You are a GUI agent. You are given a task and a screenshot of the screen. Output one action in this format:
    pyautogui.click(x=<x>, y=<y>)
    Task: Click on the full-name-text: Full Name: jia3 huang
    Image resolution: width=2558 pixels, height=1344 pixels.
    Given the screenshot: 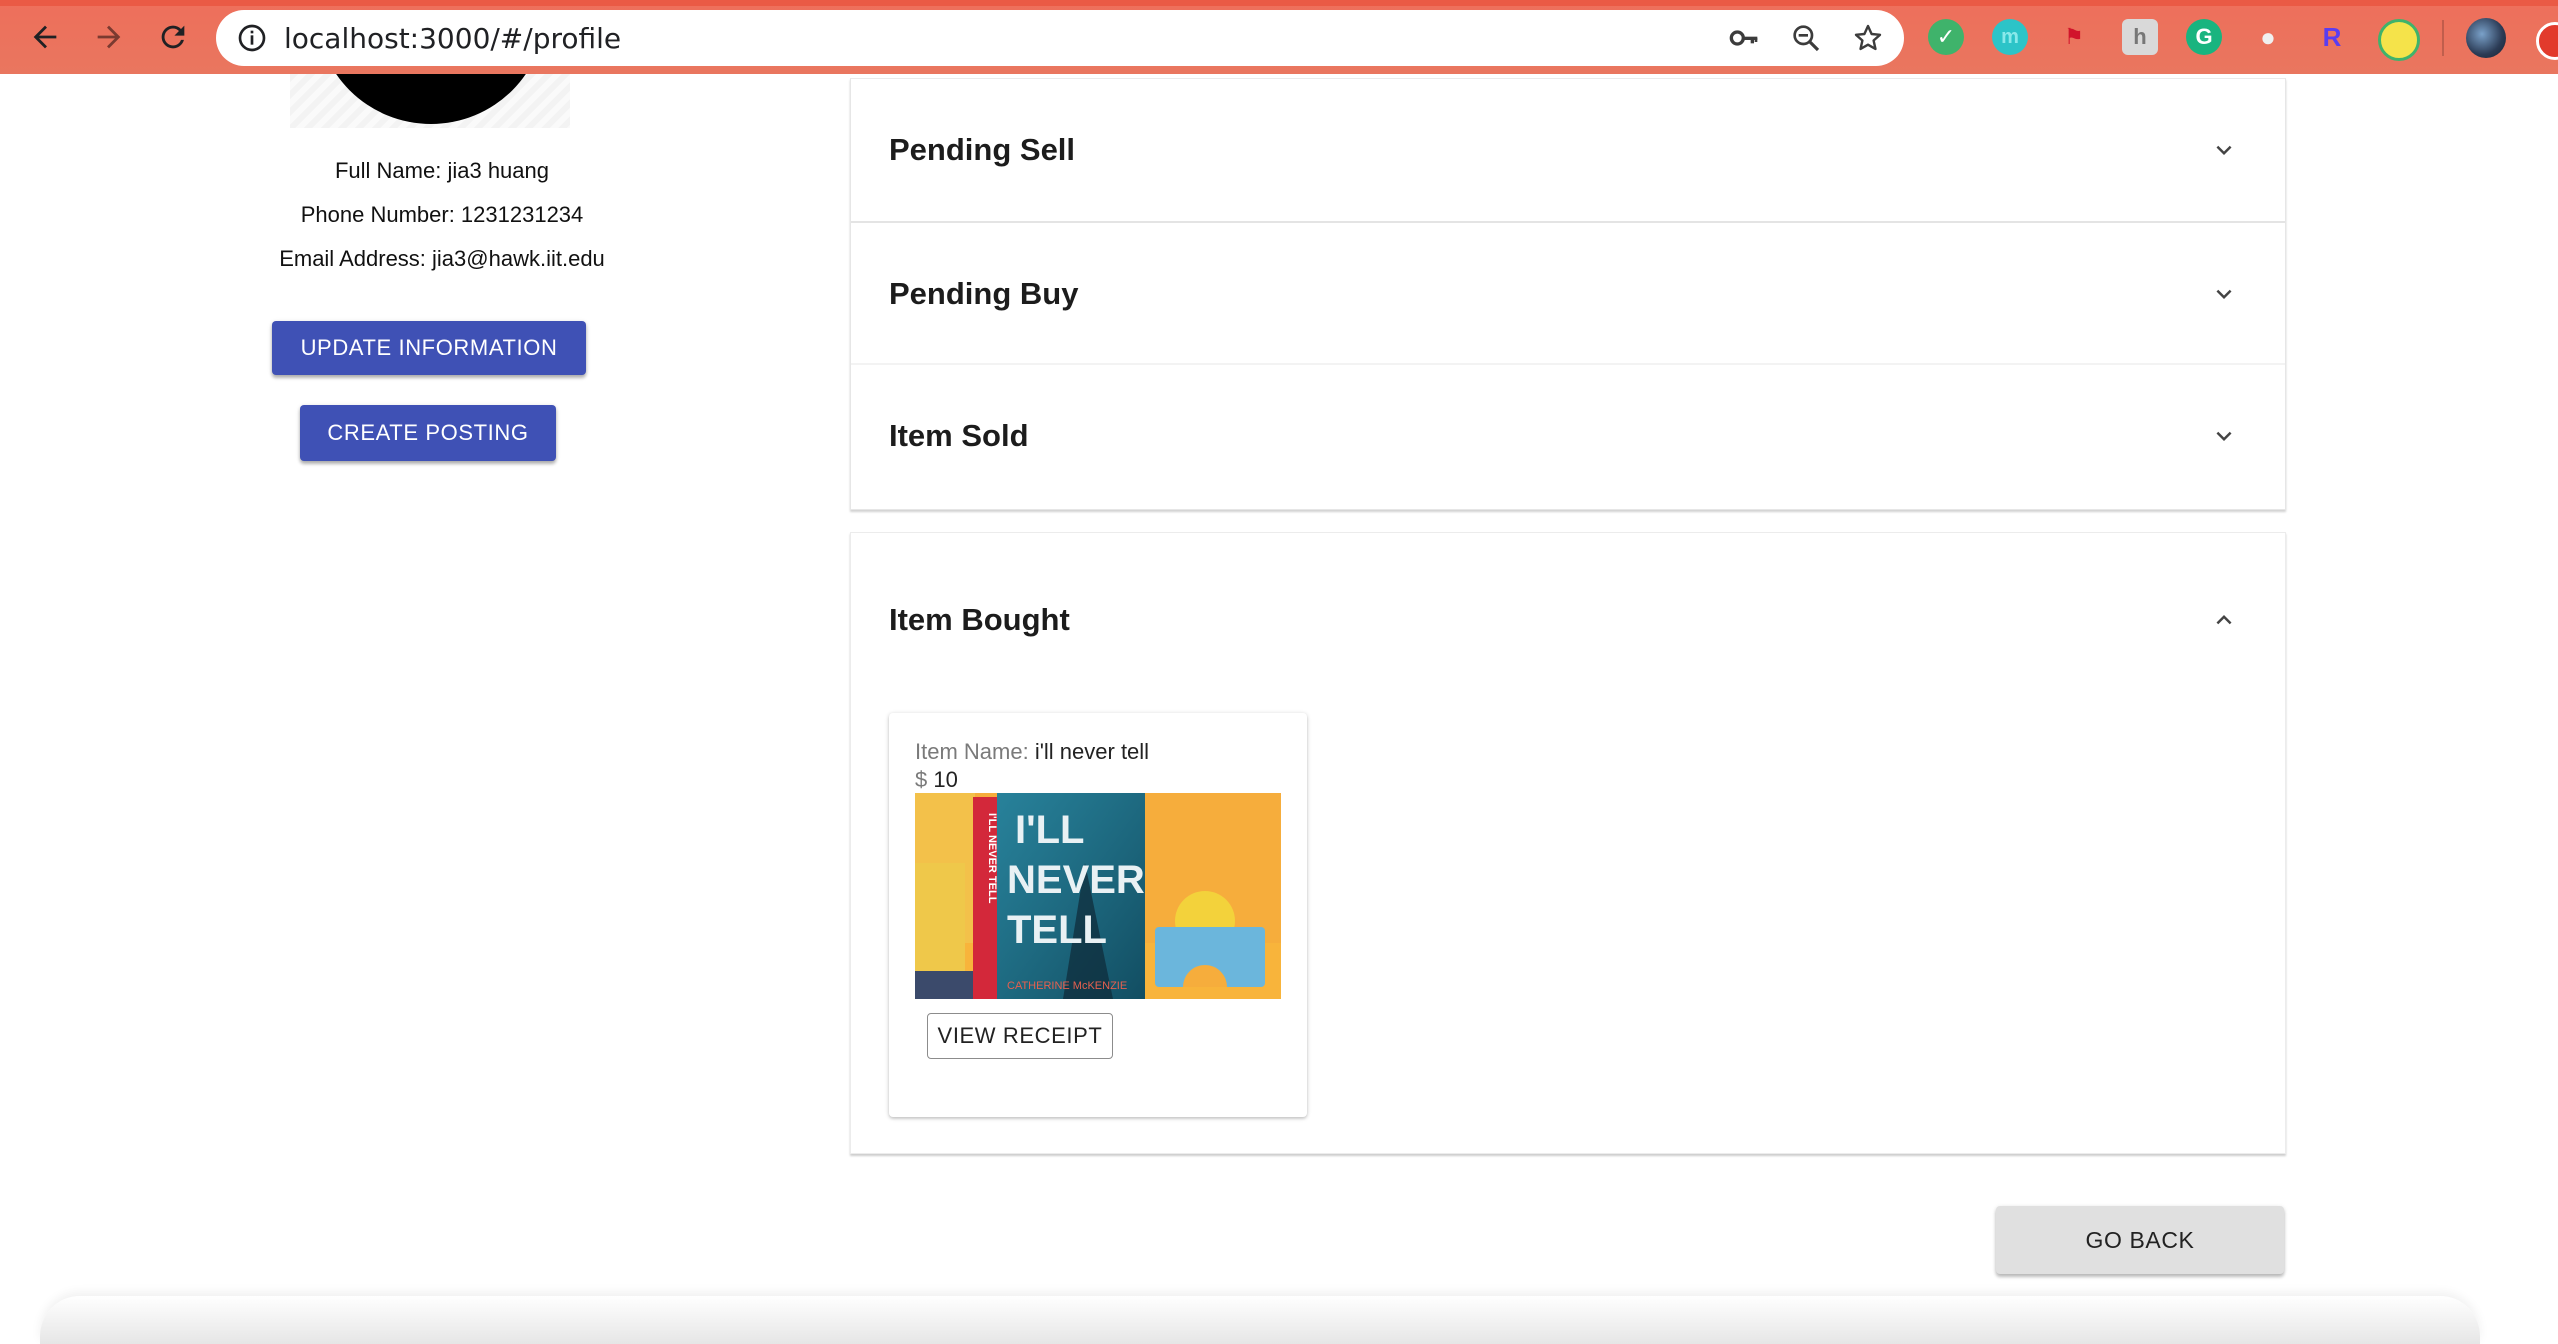 What is the action you would take?
    pyautogui.click(x=441, y=170)
    